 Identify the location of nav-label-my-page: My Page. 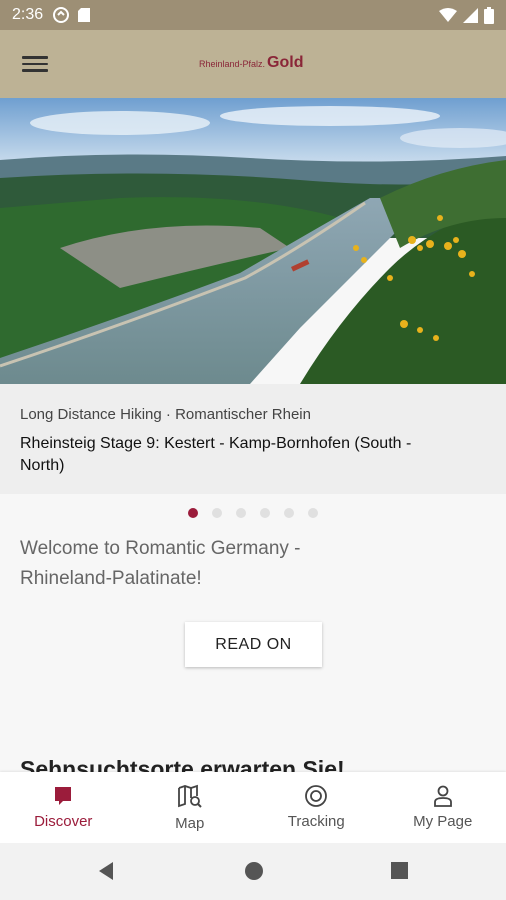
(443, 821).